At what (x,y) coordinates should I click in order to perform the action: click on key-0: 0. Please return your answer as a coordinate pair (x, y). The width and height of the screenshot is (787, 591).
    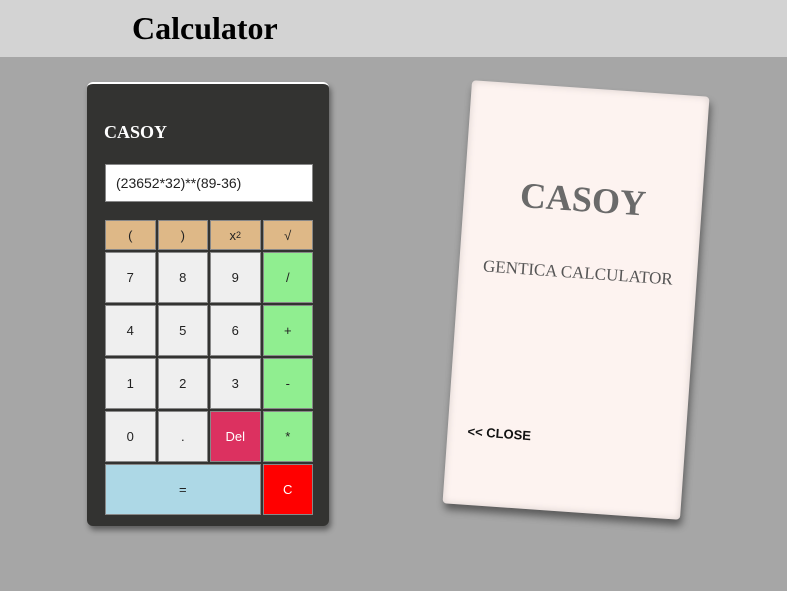
    Looking at the image, I should click on (130, 436).